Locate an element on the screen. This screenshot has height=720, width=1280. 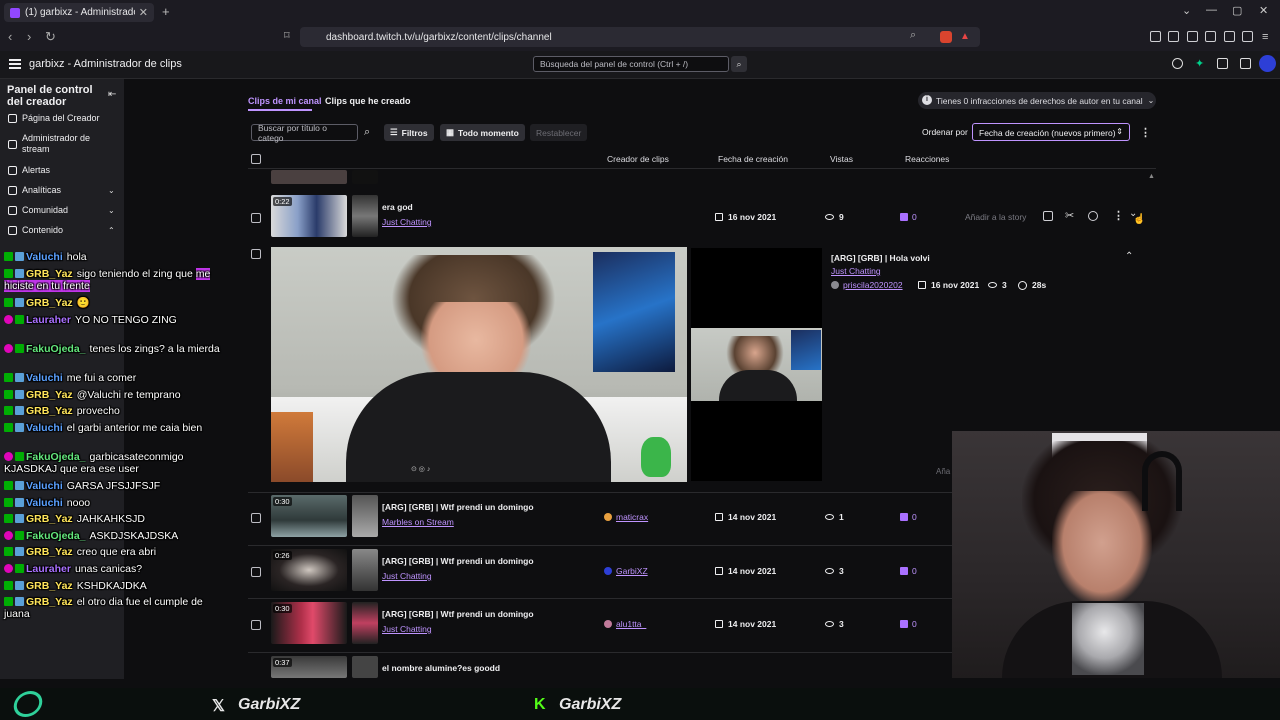
preview-creator-link: priscila2020202 is located at coordinates (867, 285).